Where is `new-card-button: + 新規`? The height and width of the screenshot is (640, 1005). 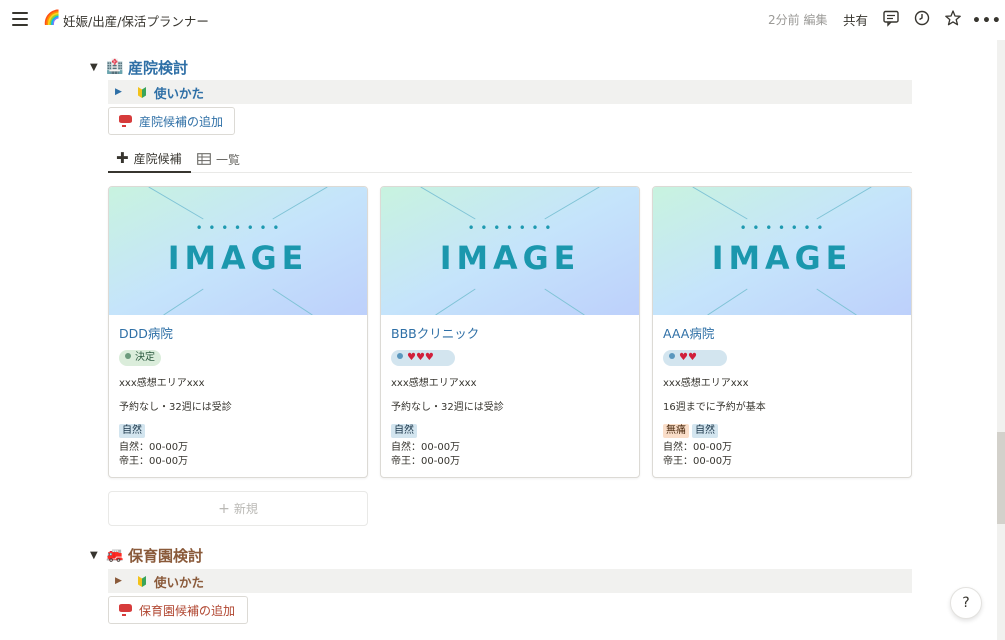 new-card-button: + 新規 is located at coordinates (238, 508).